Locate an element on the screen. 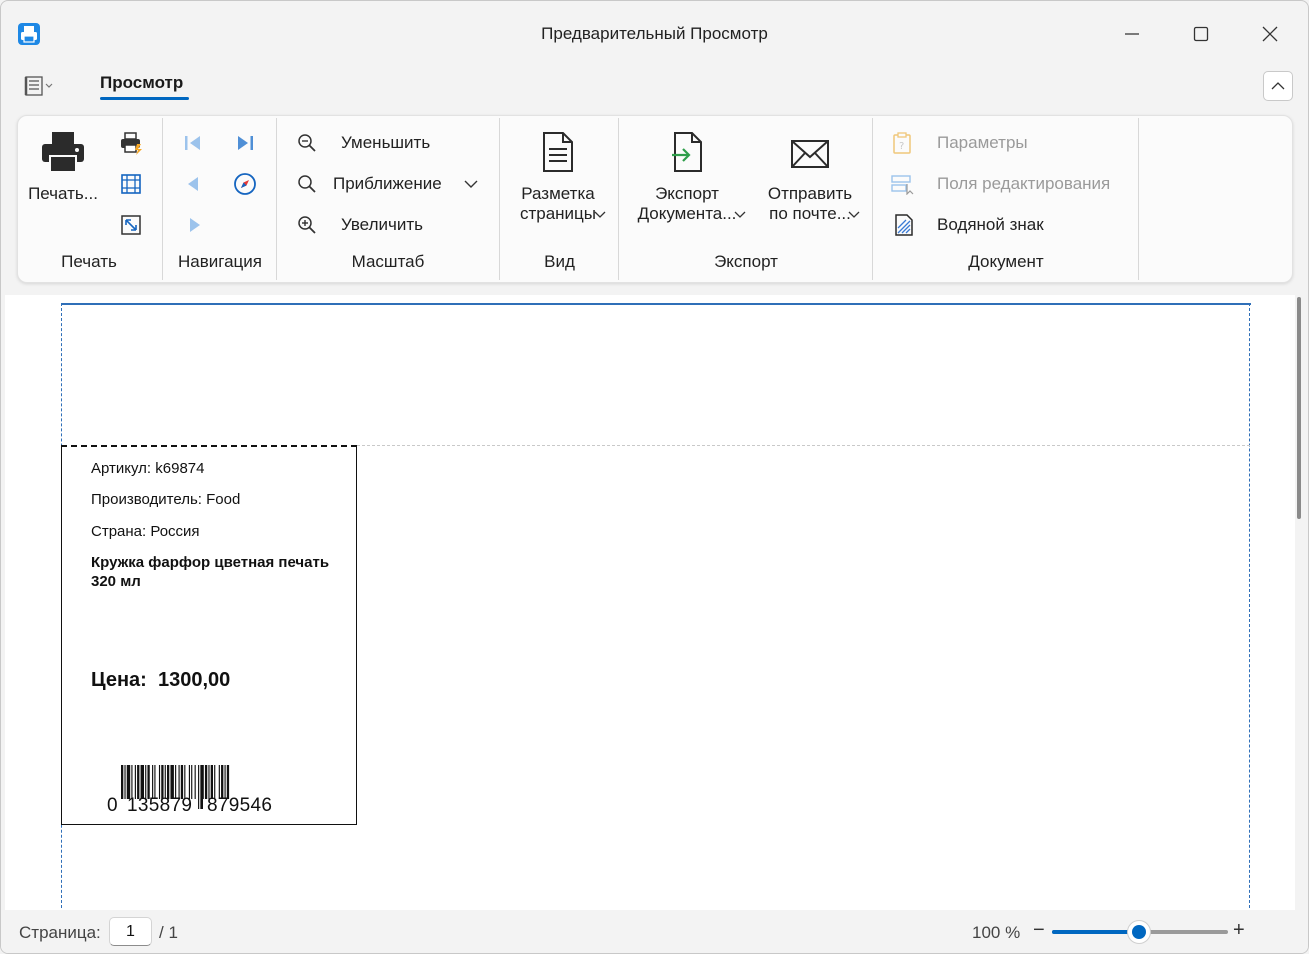 This screenshot has width=1309, height=954. zoom-slider-thumb is located at coordinates (1139, 932).